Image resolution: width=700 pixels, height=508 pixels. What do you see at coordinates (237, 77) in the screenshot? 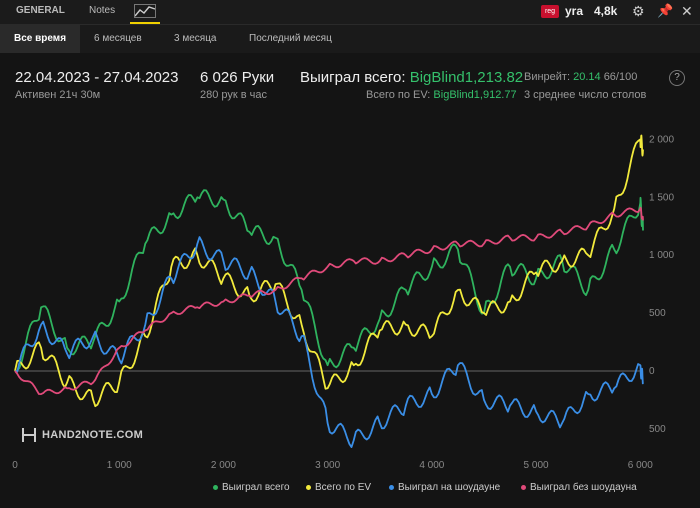
I see `hands-total: 6 026 Руки` at bounding box center [237, 77].